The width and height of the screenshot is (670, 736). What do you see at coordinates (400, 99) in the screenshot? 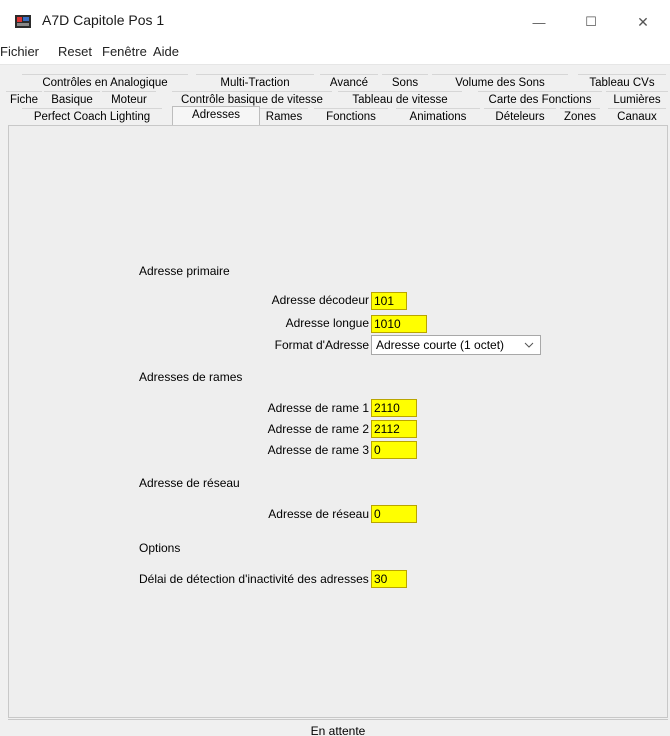
I see `tab-tableau-vitesse: Tableau de vitesse` at bounding box center [400, 99].